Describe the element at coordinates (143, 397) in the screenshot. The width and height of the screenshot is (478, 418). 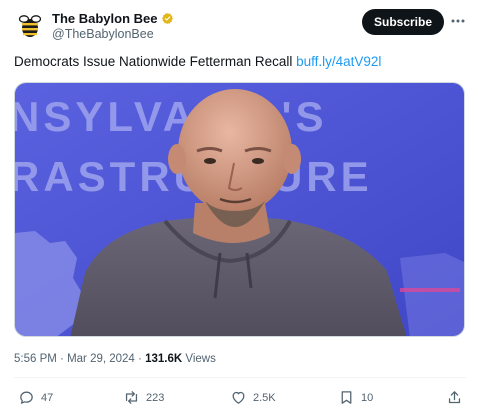
I see `repost-button: 223` at that location.